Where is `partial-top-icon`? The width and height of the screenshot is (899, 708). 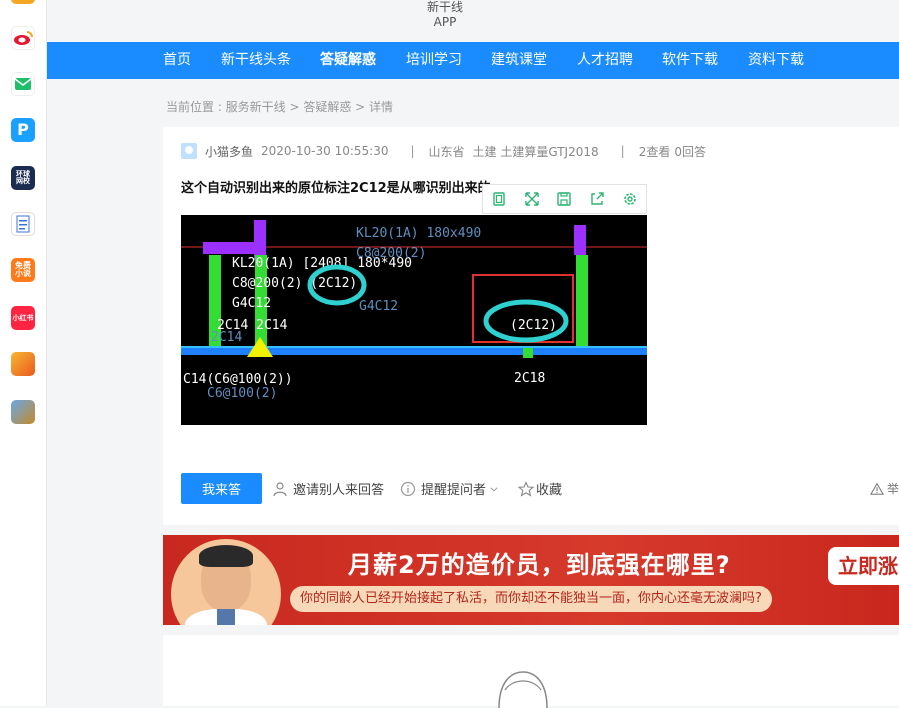
partial-top-icon is located at coordinates (23, 2).